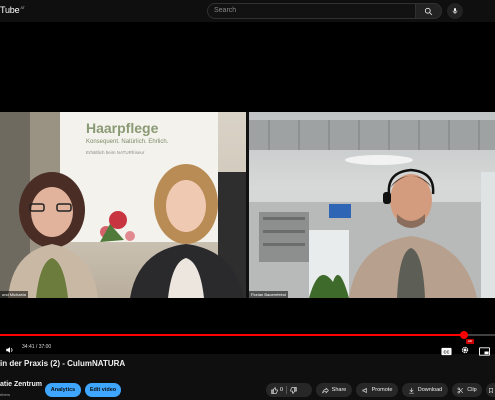 Image resolution: width=495 pixels, height=400 pixels. Describe the element at coordinates (411, 390) in the screenshot. I see `download-icon` at that location.